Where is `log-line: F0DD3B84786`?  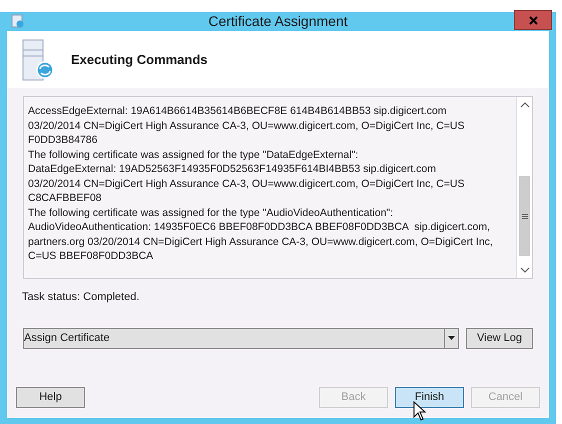
log-line: F0DD3B84786 is located at coordinates (63, 140).